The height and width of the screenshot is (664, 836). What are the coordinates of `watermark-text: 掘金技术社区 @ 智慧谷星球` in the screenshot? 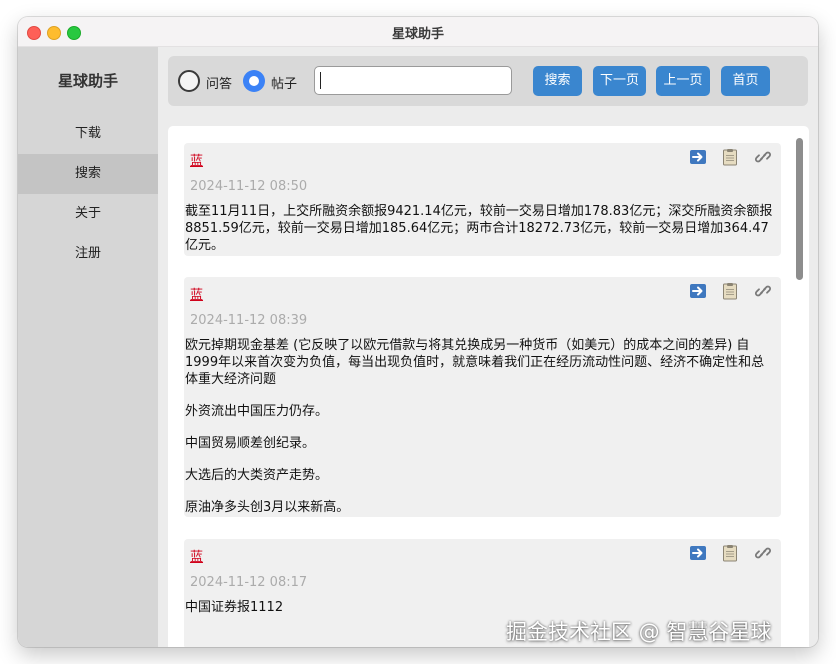 It's located at (639, 632).